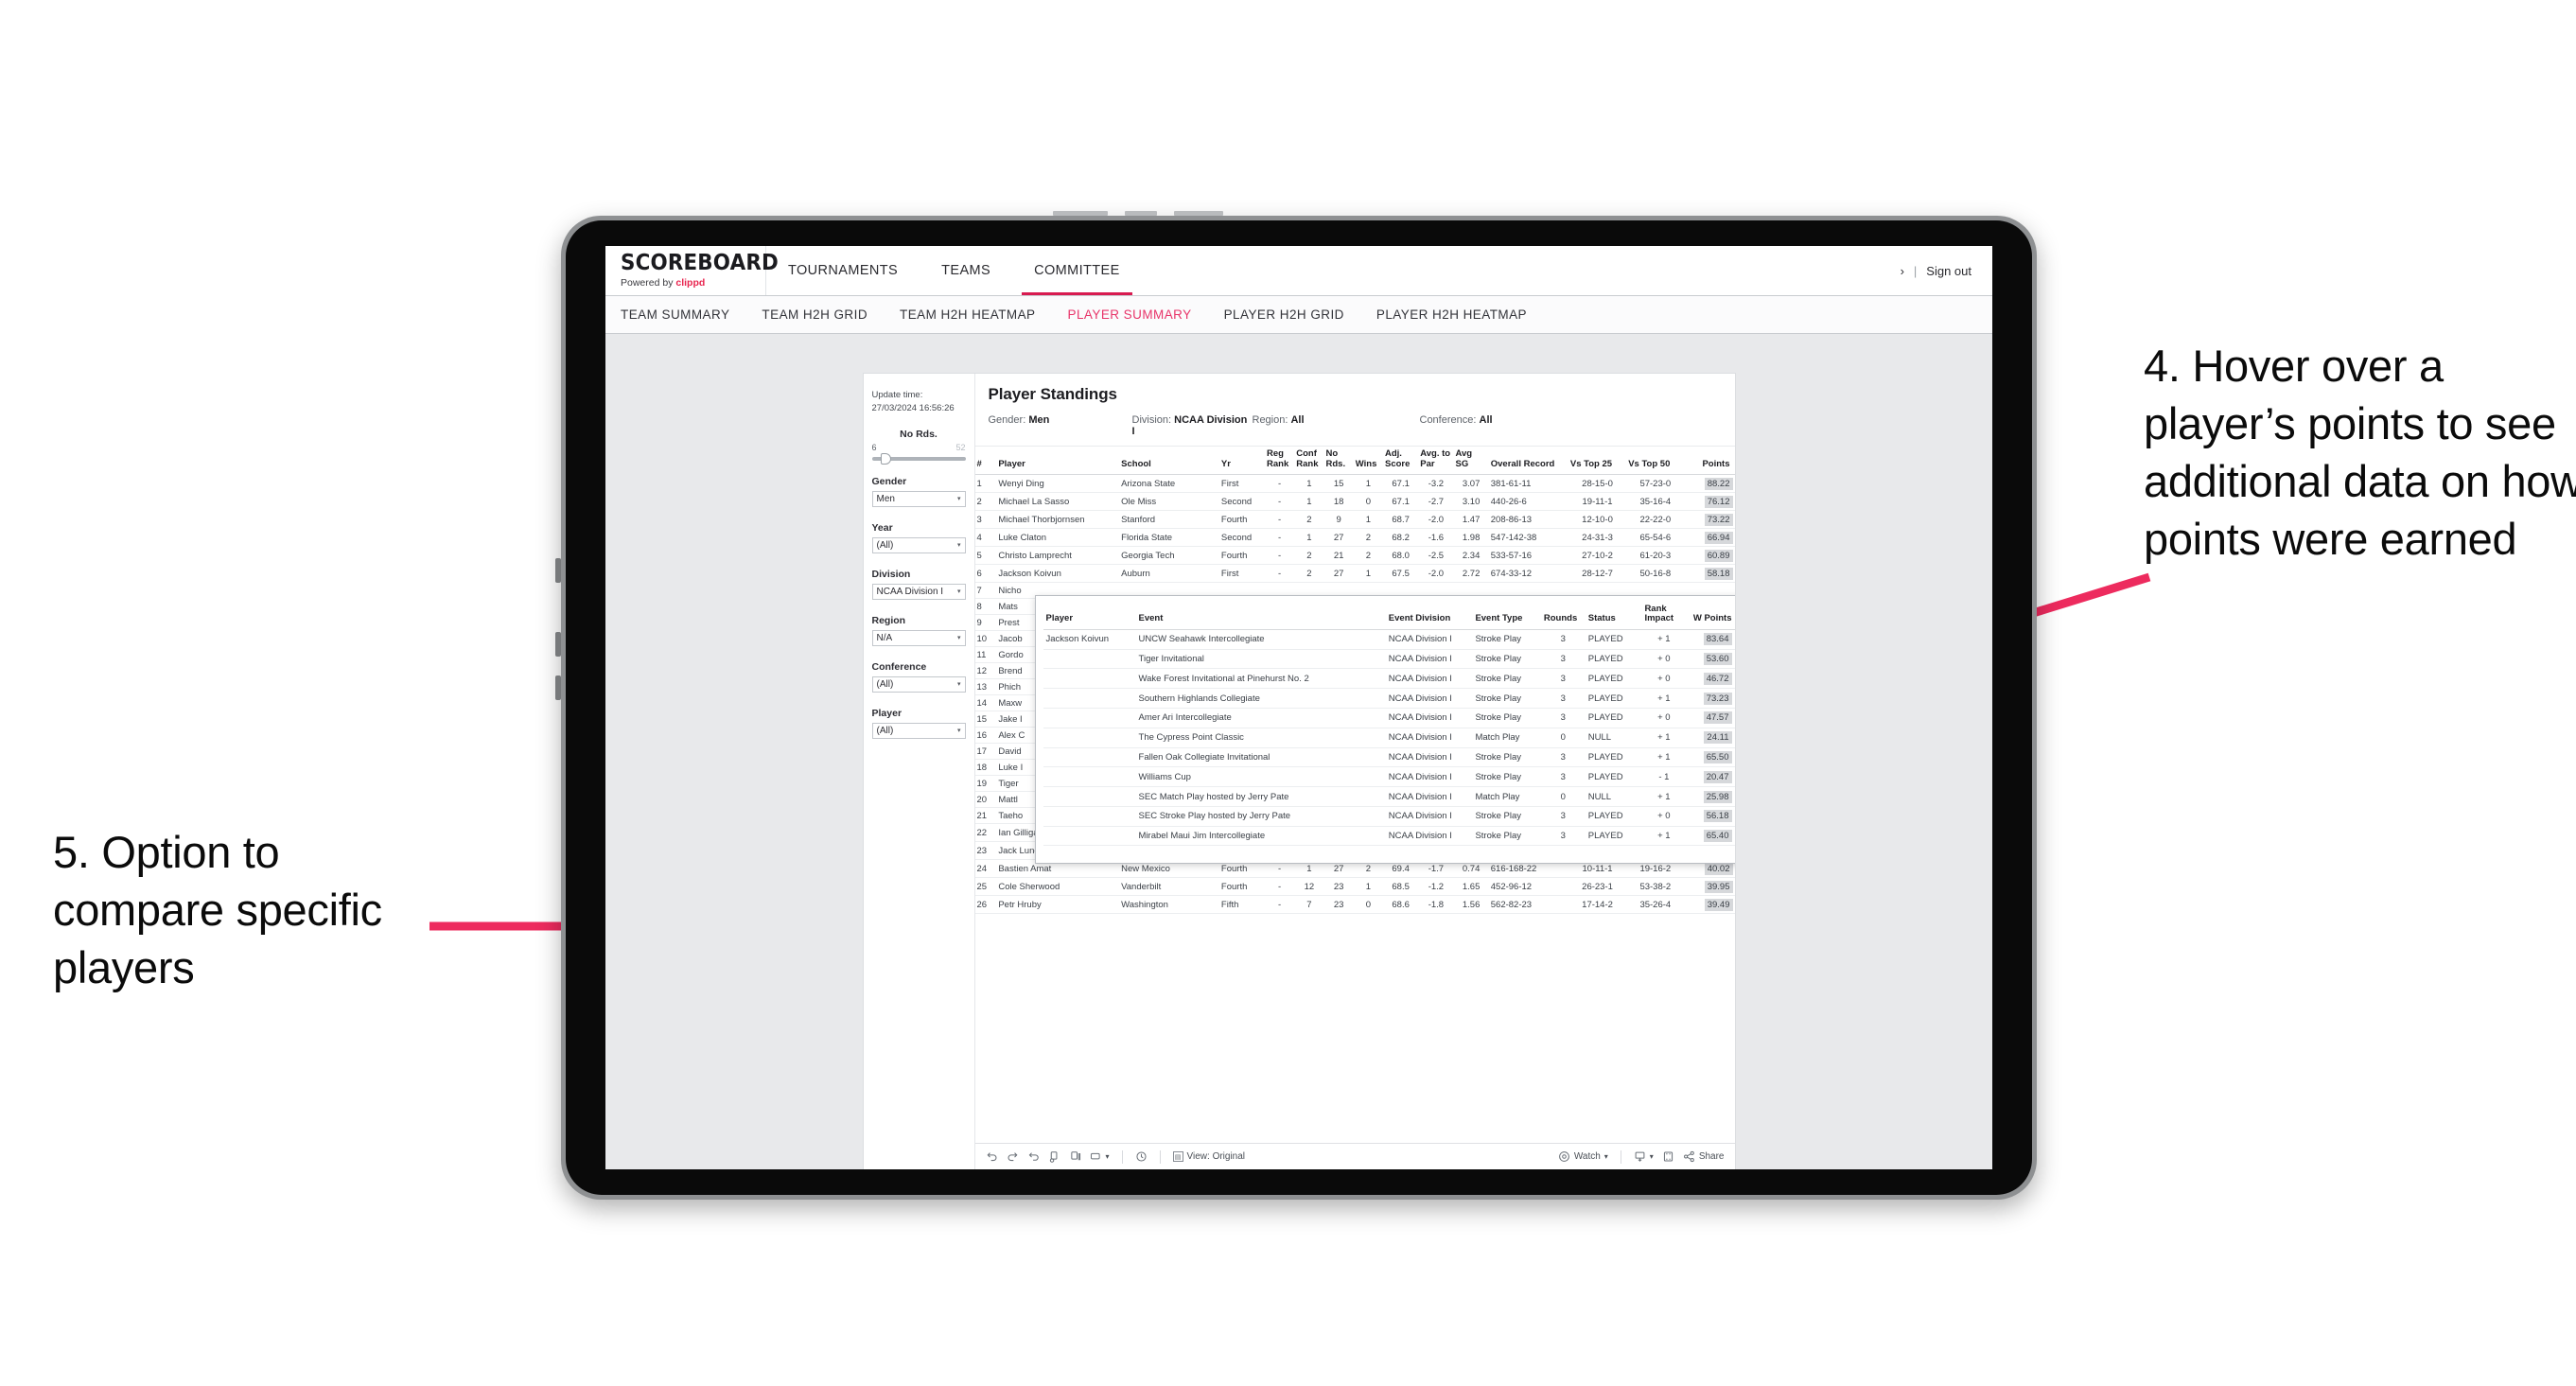  What do you see at coordinates (1401, 461) in the screenshot?
I see `th-adj-score: Adj. Score` at bounding box center [1401, 461].